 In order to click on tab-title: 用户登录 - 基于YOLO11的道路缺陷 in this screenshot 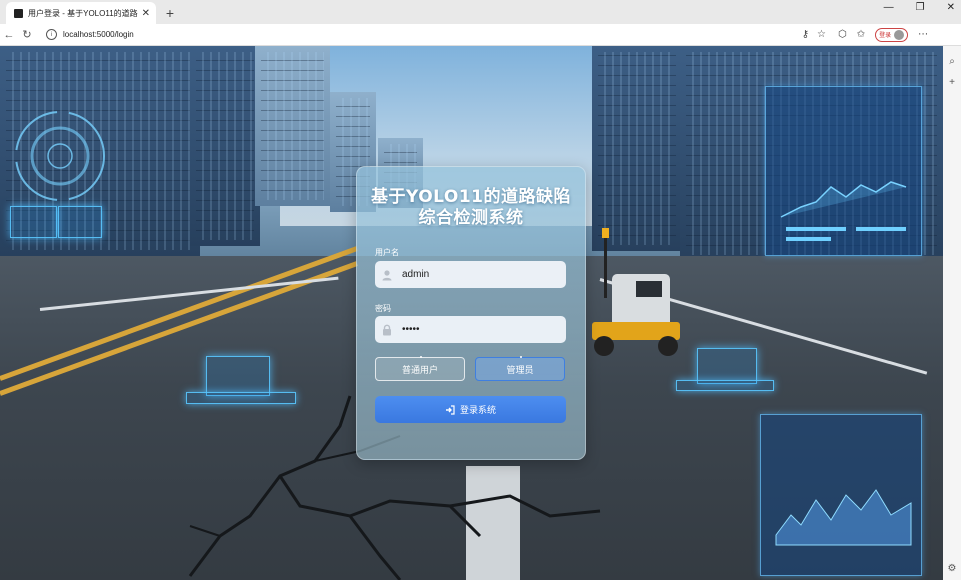, I will do `click(83, 13)`.